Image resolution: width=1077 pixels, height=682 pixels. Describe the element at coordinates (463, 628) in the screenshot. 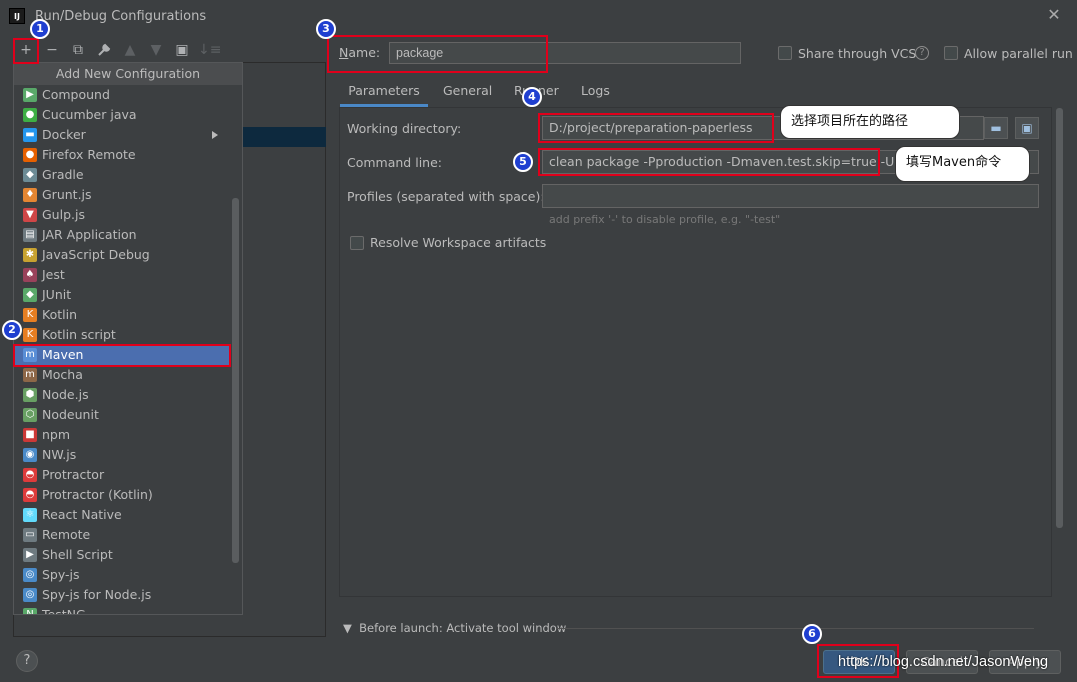

I see `before-launch-label: Before launch: Activate tool window` at that location.